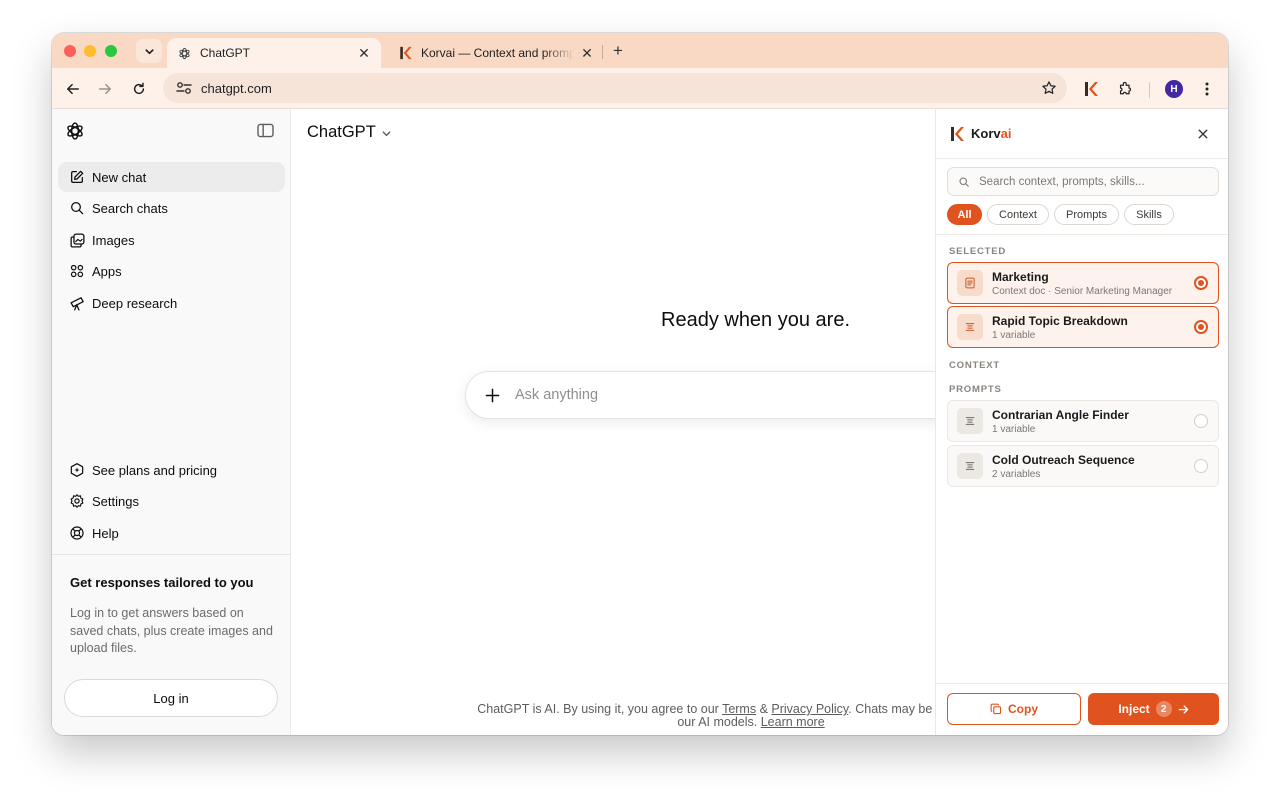 This screenshot has width=1280, height=800. What do you see at coordinates (1083, 327) in the screenshot?
I see `selected-item-card: Rapid Topic Breakdown 1 variable` at bounding box center [1083, 327].